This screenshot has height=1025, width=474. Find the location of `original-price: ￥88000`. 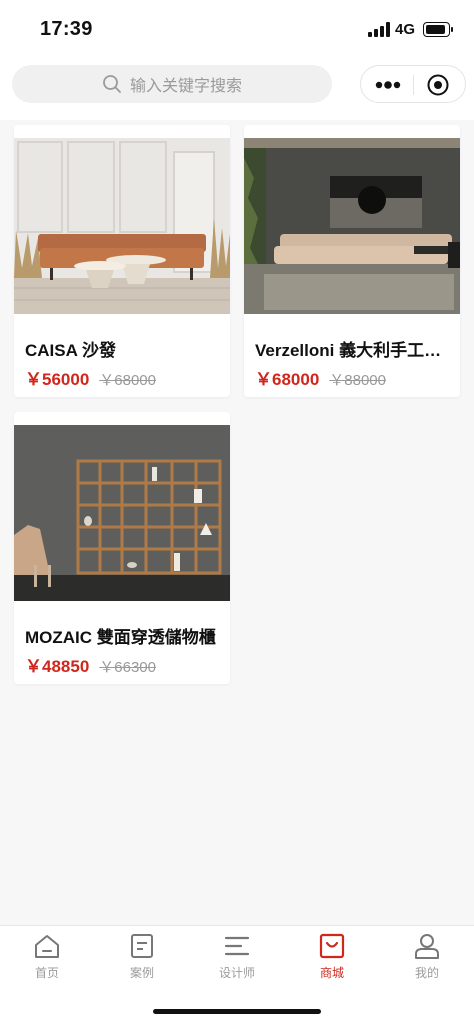

original-price: ￥88000 is located at coordinates (357, 380).